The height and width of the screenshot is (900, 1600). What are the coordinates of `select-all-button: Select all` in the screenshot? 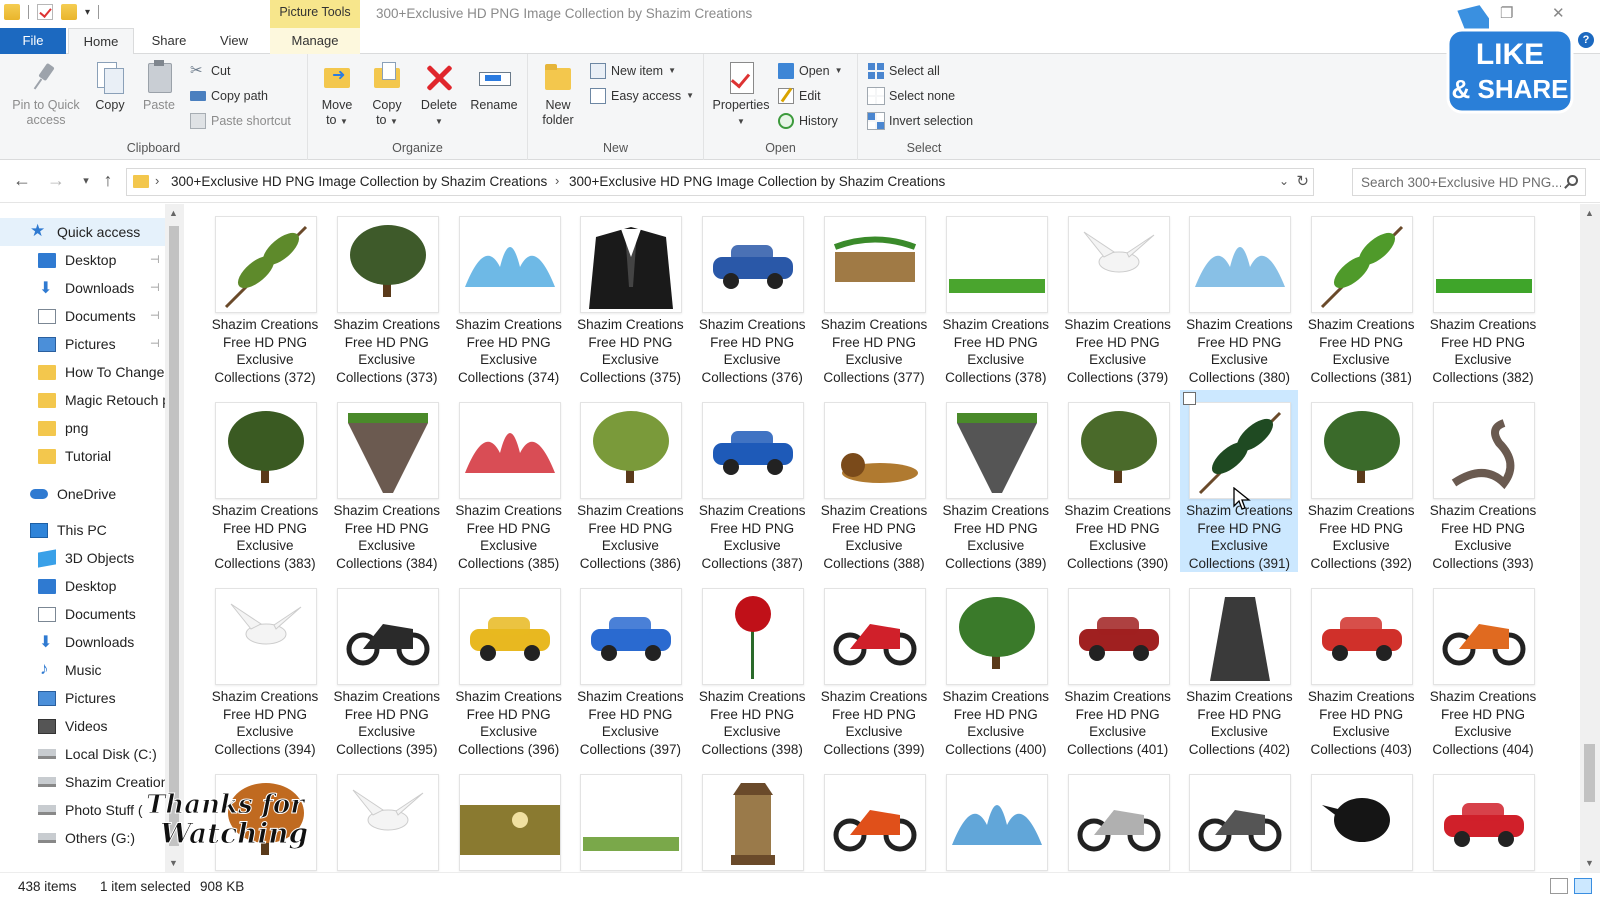 It's located at (904, 71).